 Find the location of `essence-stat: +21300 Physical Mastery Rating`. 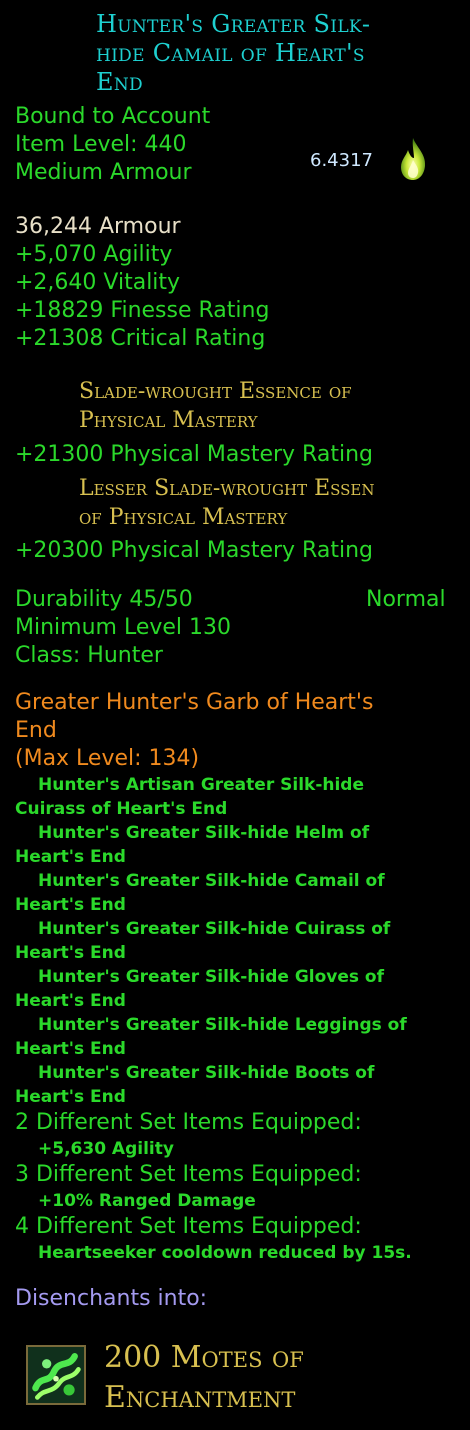

essence-stat: +21300 Physical Mastery Rating is located at coordinates (194, 454).